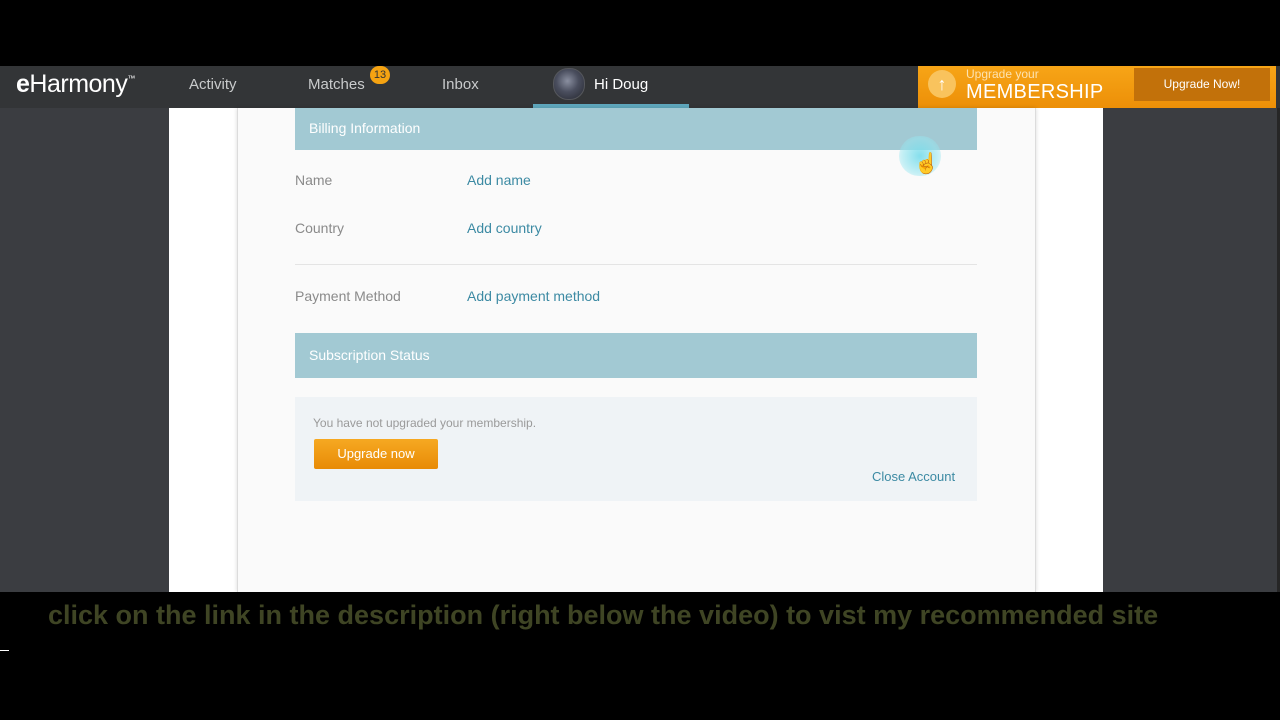 The image size is (1280, 720). What do you see at coordinates (75, 84) in the screenshot?
I see `eharmony-logo: eHarmony™` at bounding box center [75, 84].